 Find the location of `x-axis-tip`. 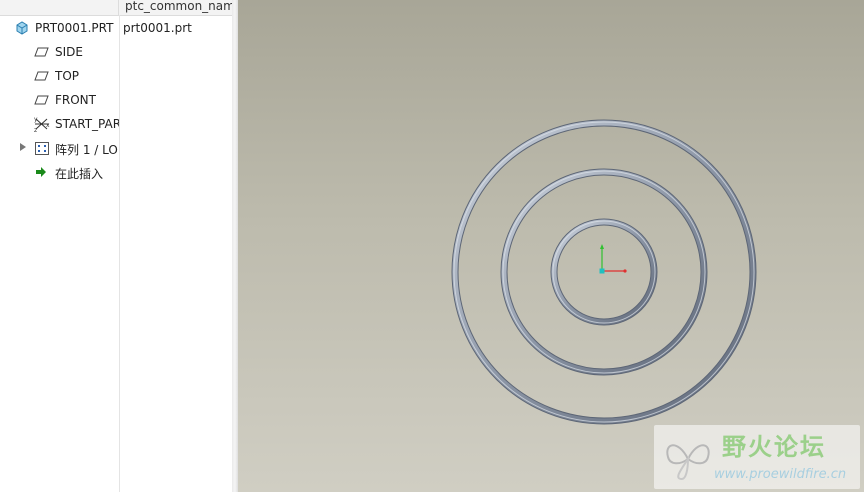

x-axis-tip is located at coordinates (625, 271).